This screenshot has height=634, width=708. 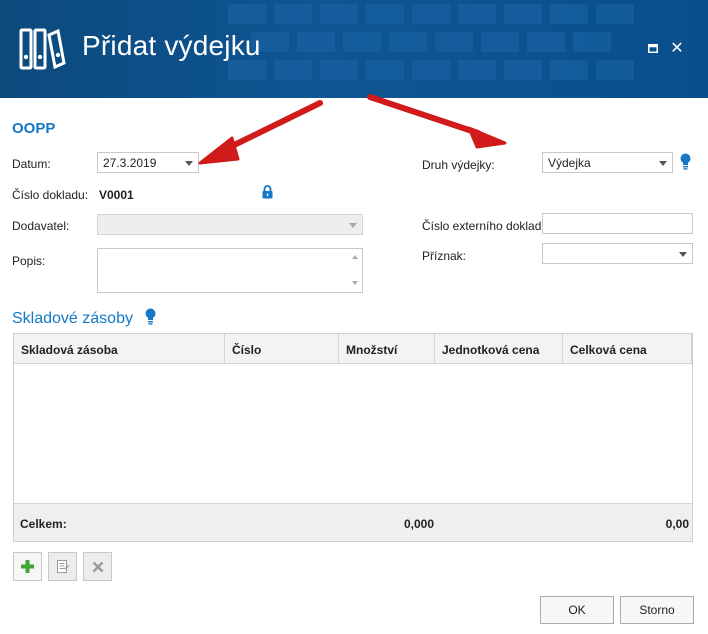 I want to click on title-bar-pattern, so click(x=431, y=42).